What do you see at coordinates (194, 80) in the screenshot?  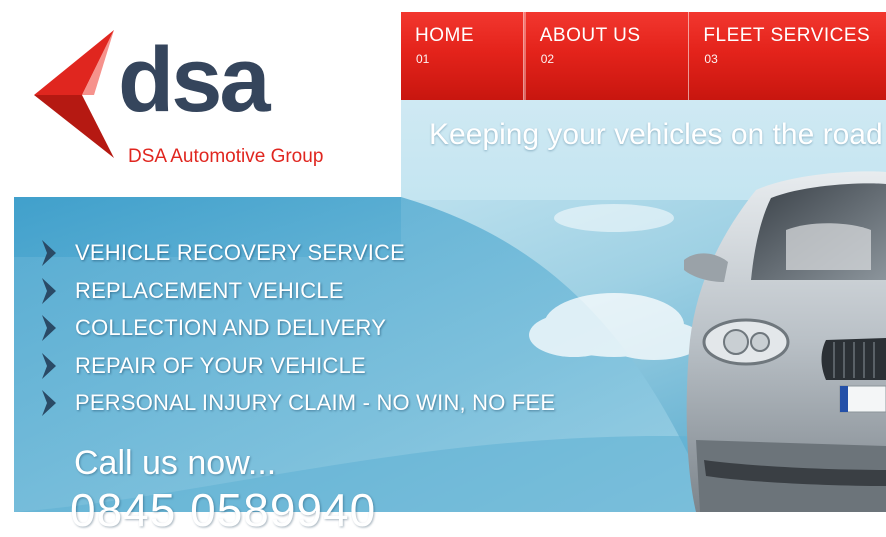 I see `logo-wordmark: dsa` at bounding box center [194, 80].